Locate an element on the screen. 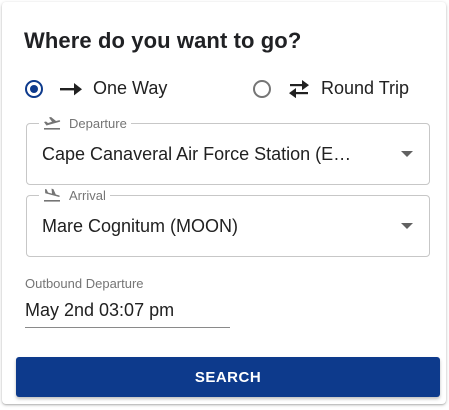 The height and width of the screenshot is (410, 449). outbound-departure-input: May 2nd 03:07 pm is located at coordinates (127, 313).